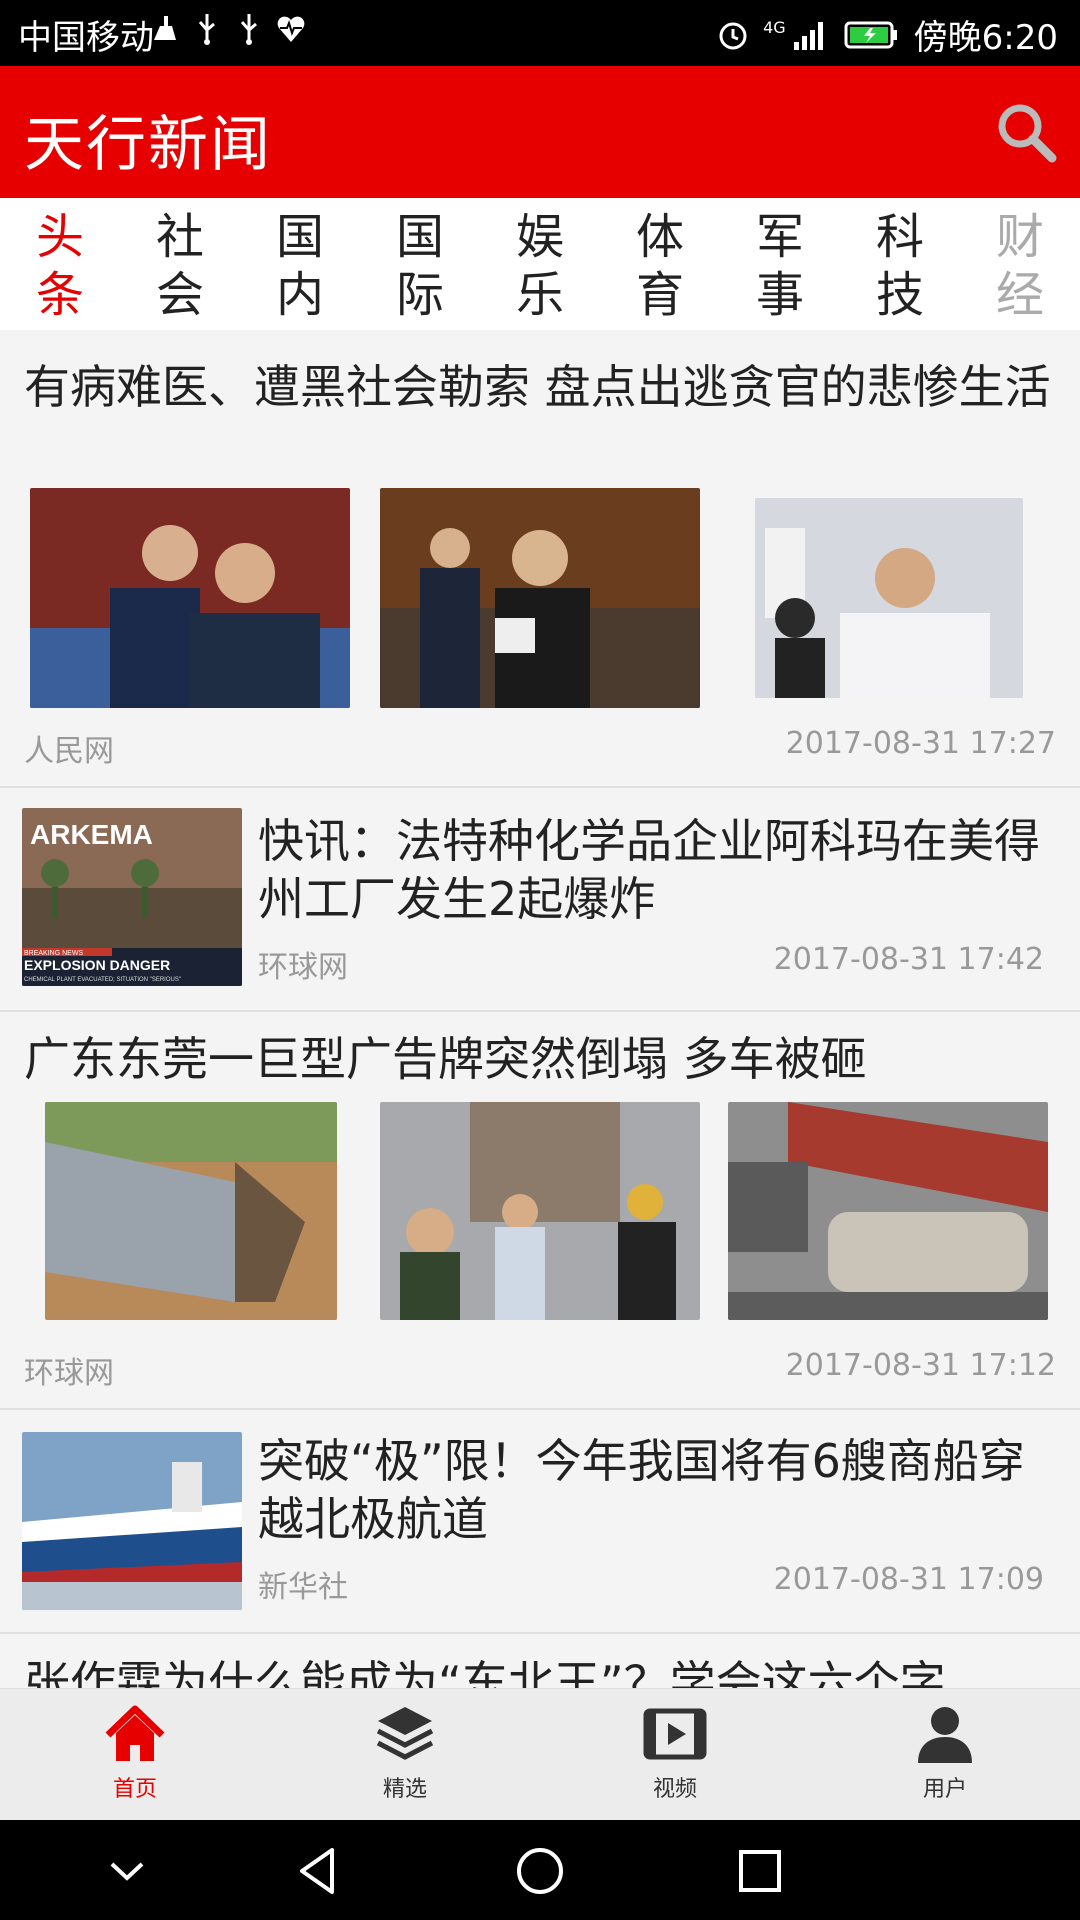 The height and width of the screenshot is (1920, 1080). I want to click on news-time: 2017-08-31 17:09, so click(908, 1579).